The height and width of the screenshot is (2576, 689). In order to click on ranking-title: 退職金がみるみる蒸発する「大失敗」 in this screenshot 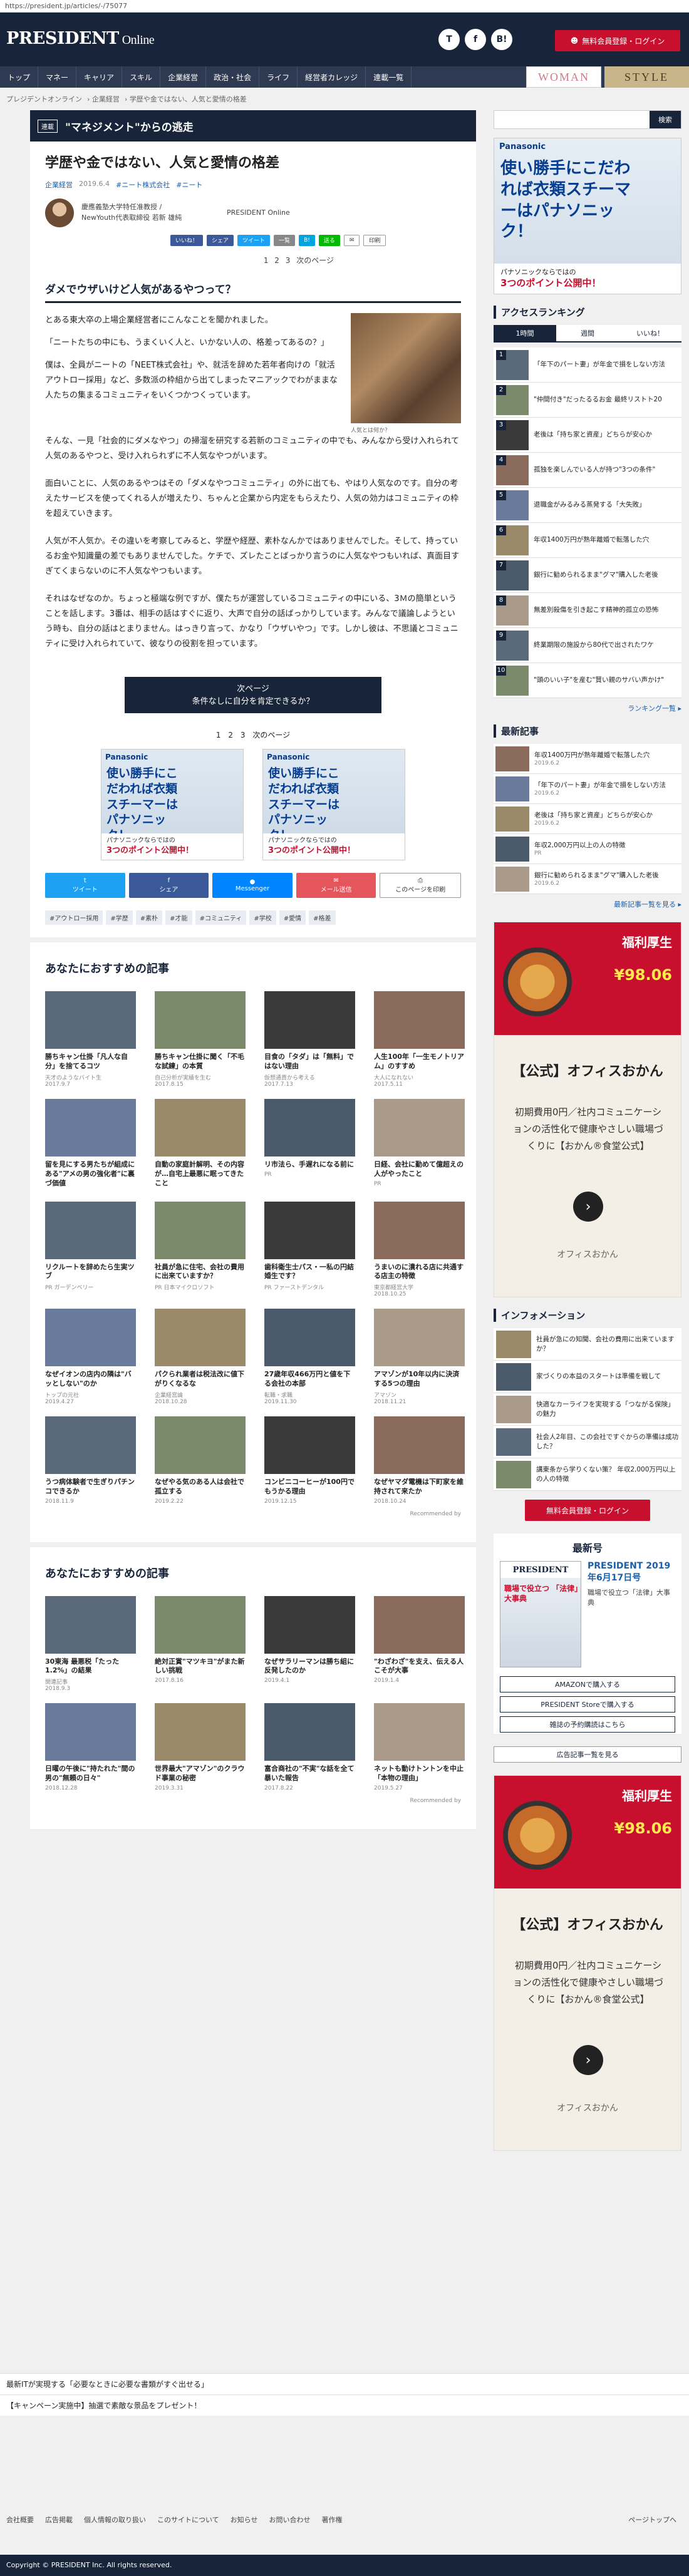, I will do `click(590, 505)`.